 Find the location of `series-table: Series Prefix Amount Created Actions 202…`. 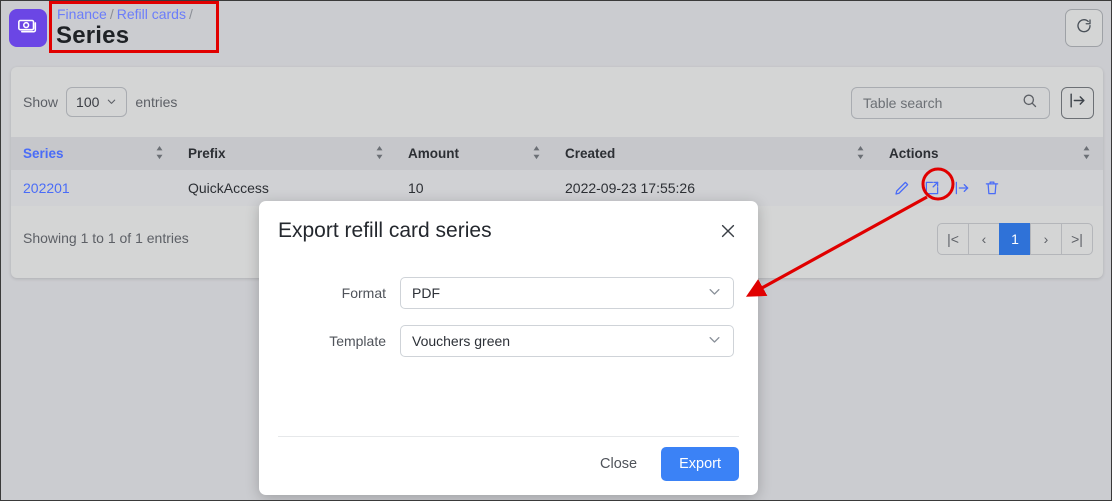

series-table: Series Prefix Amount Created Actions 202… is located at coordinates (557, 171).